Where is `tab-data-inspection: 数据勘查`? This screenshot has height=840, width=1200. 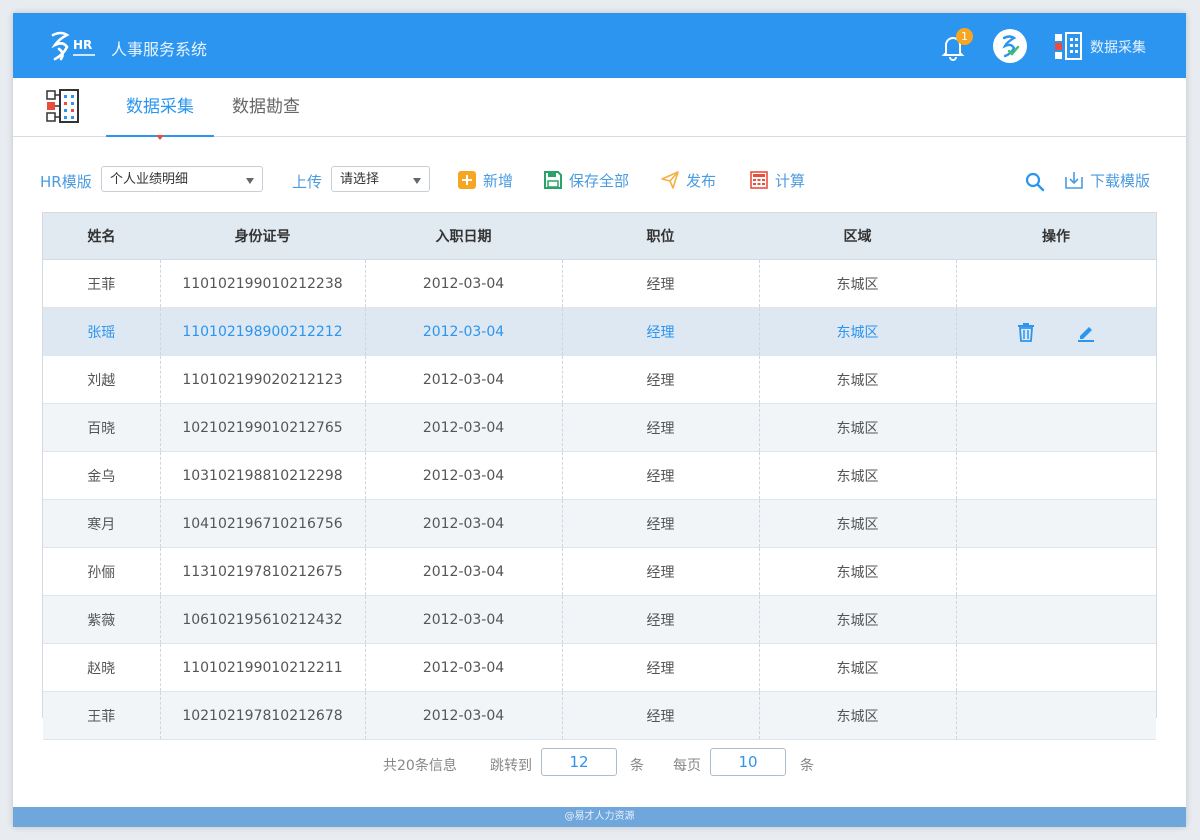
tab-data-inspection: 数据勘查 is located at coordinates (266, 106).